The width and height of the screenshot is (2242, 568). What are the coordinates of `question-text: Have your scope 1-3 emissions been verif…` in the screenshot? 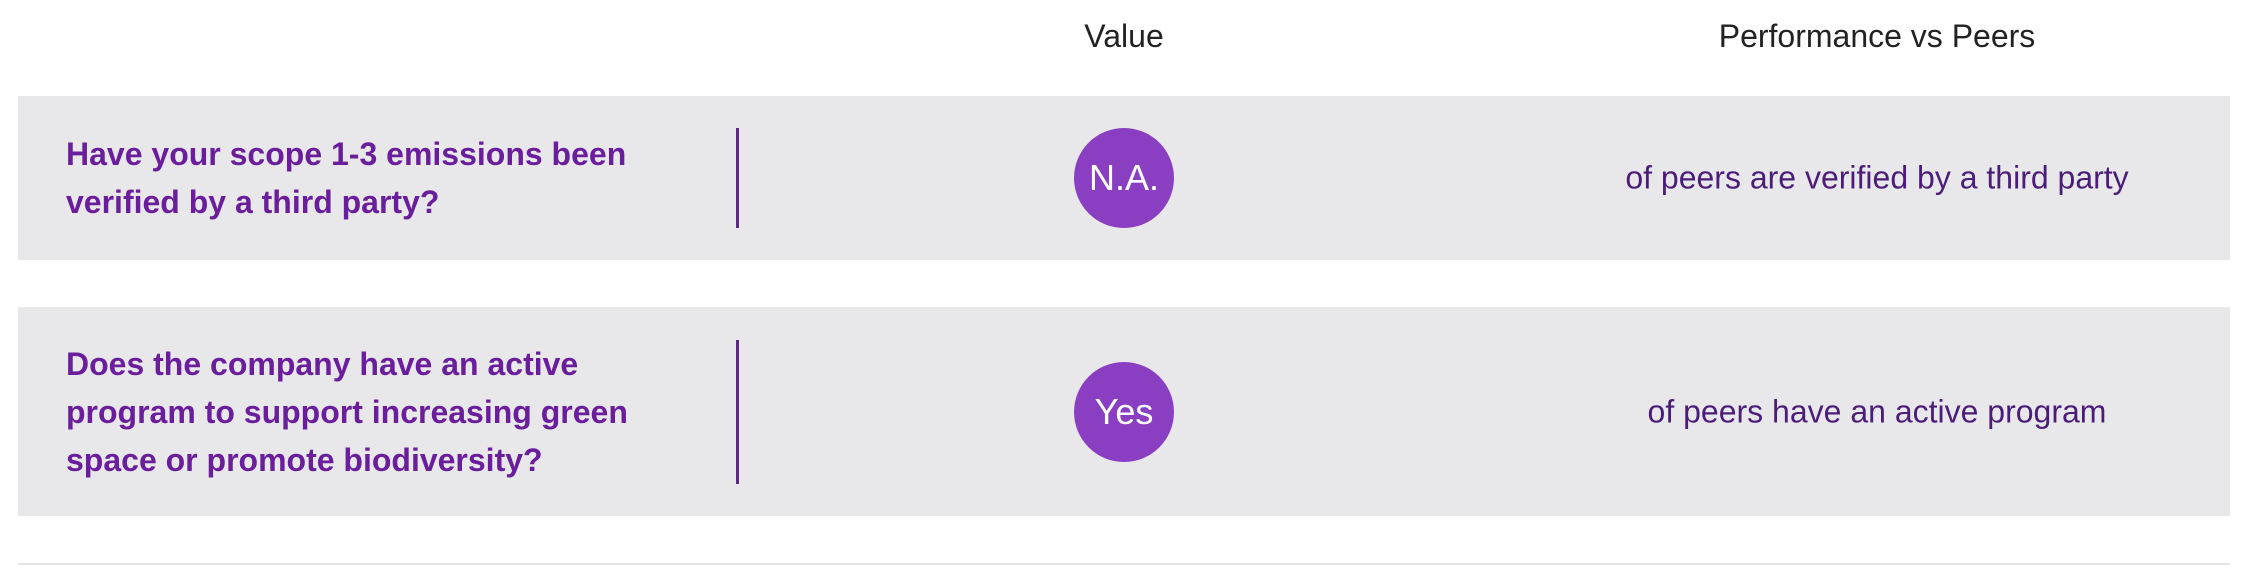 It's located at (346, 178).